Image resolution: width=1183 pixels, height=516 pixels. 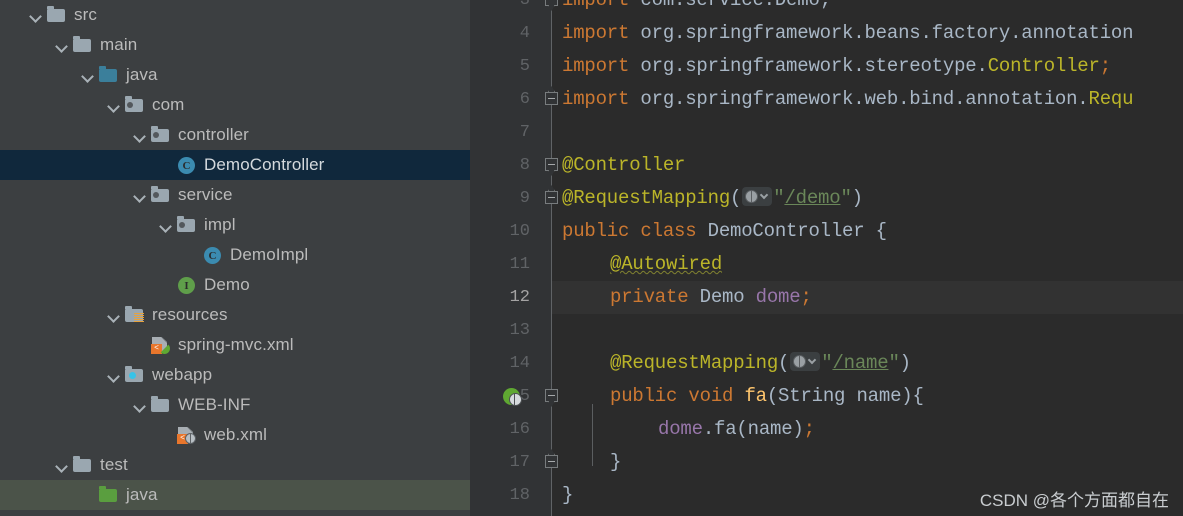 I want to click on folder-package-icon, so click(x=187, y=225).